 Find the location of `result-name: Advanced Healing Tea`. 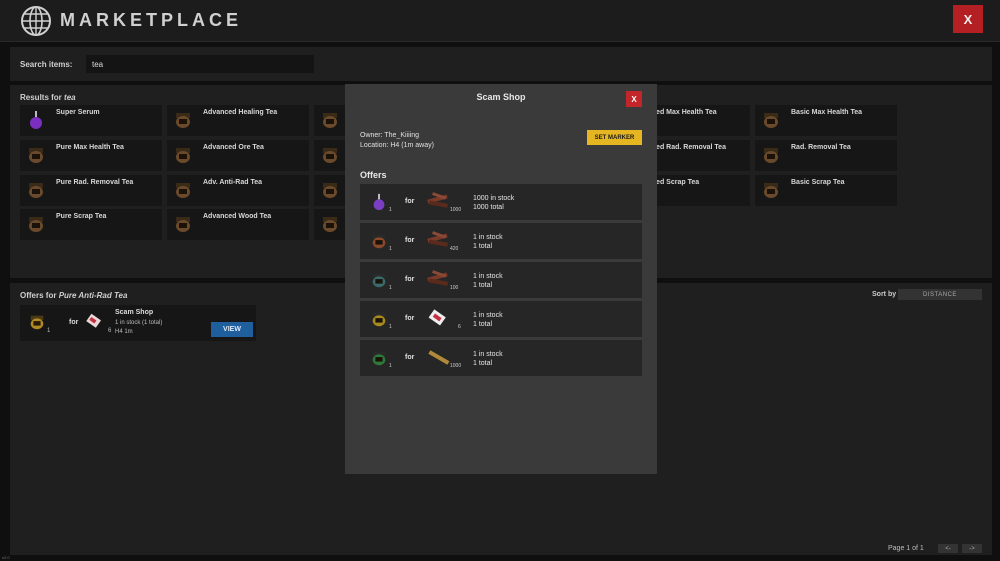

result-name: Advanced Healing Tea is located at coordinates (240, 112).